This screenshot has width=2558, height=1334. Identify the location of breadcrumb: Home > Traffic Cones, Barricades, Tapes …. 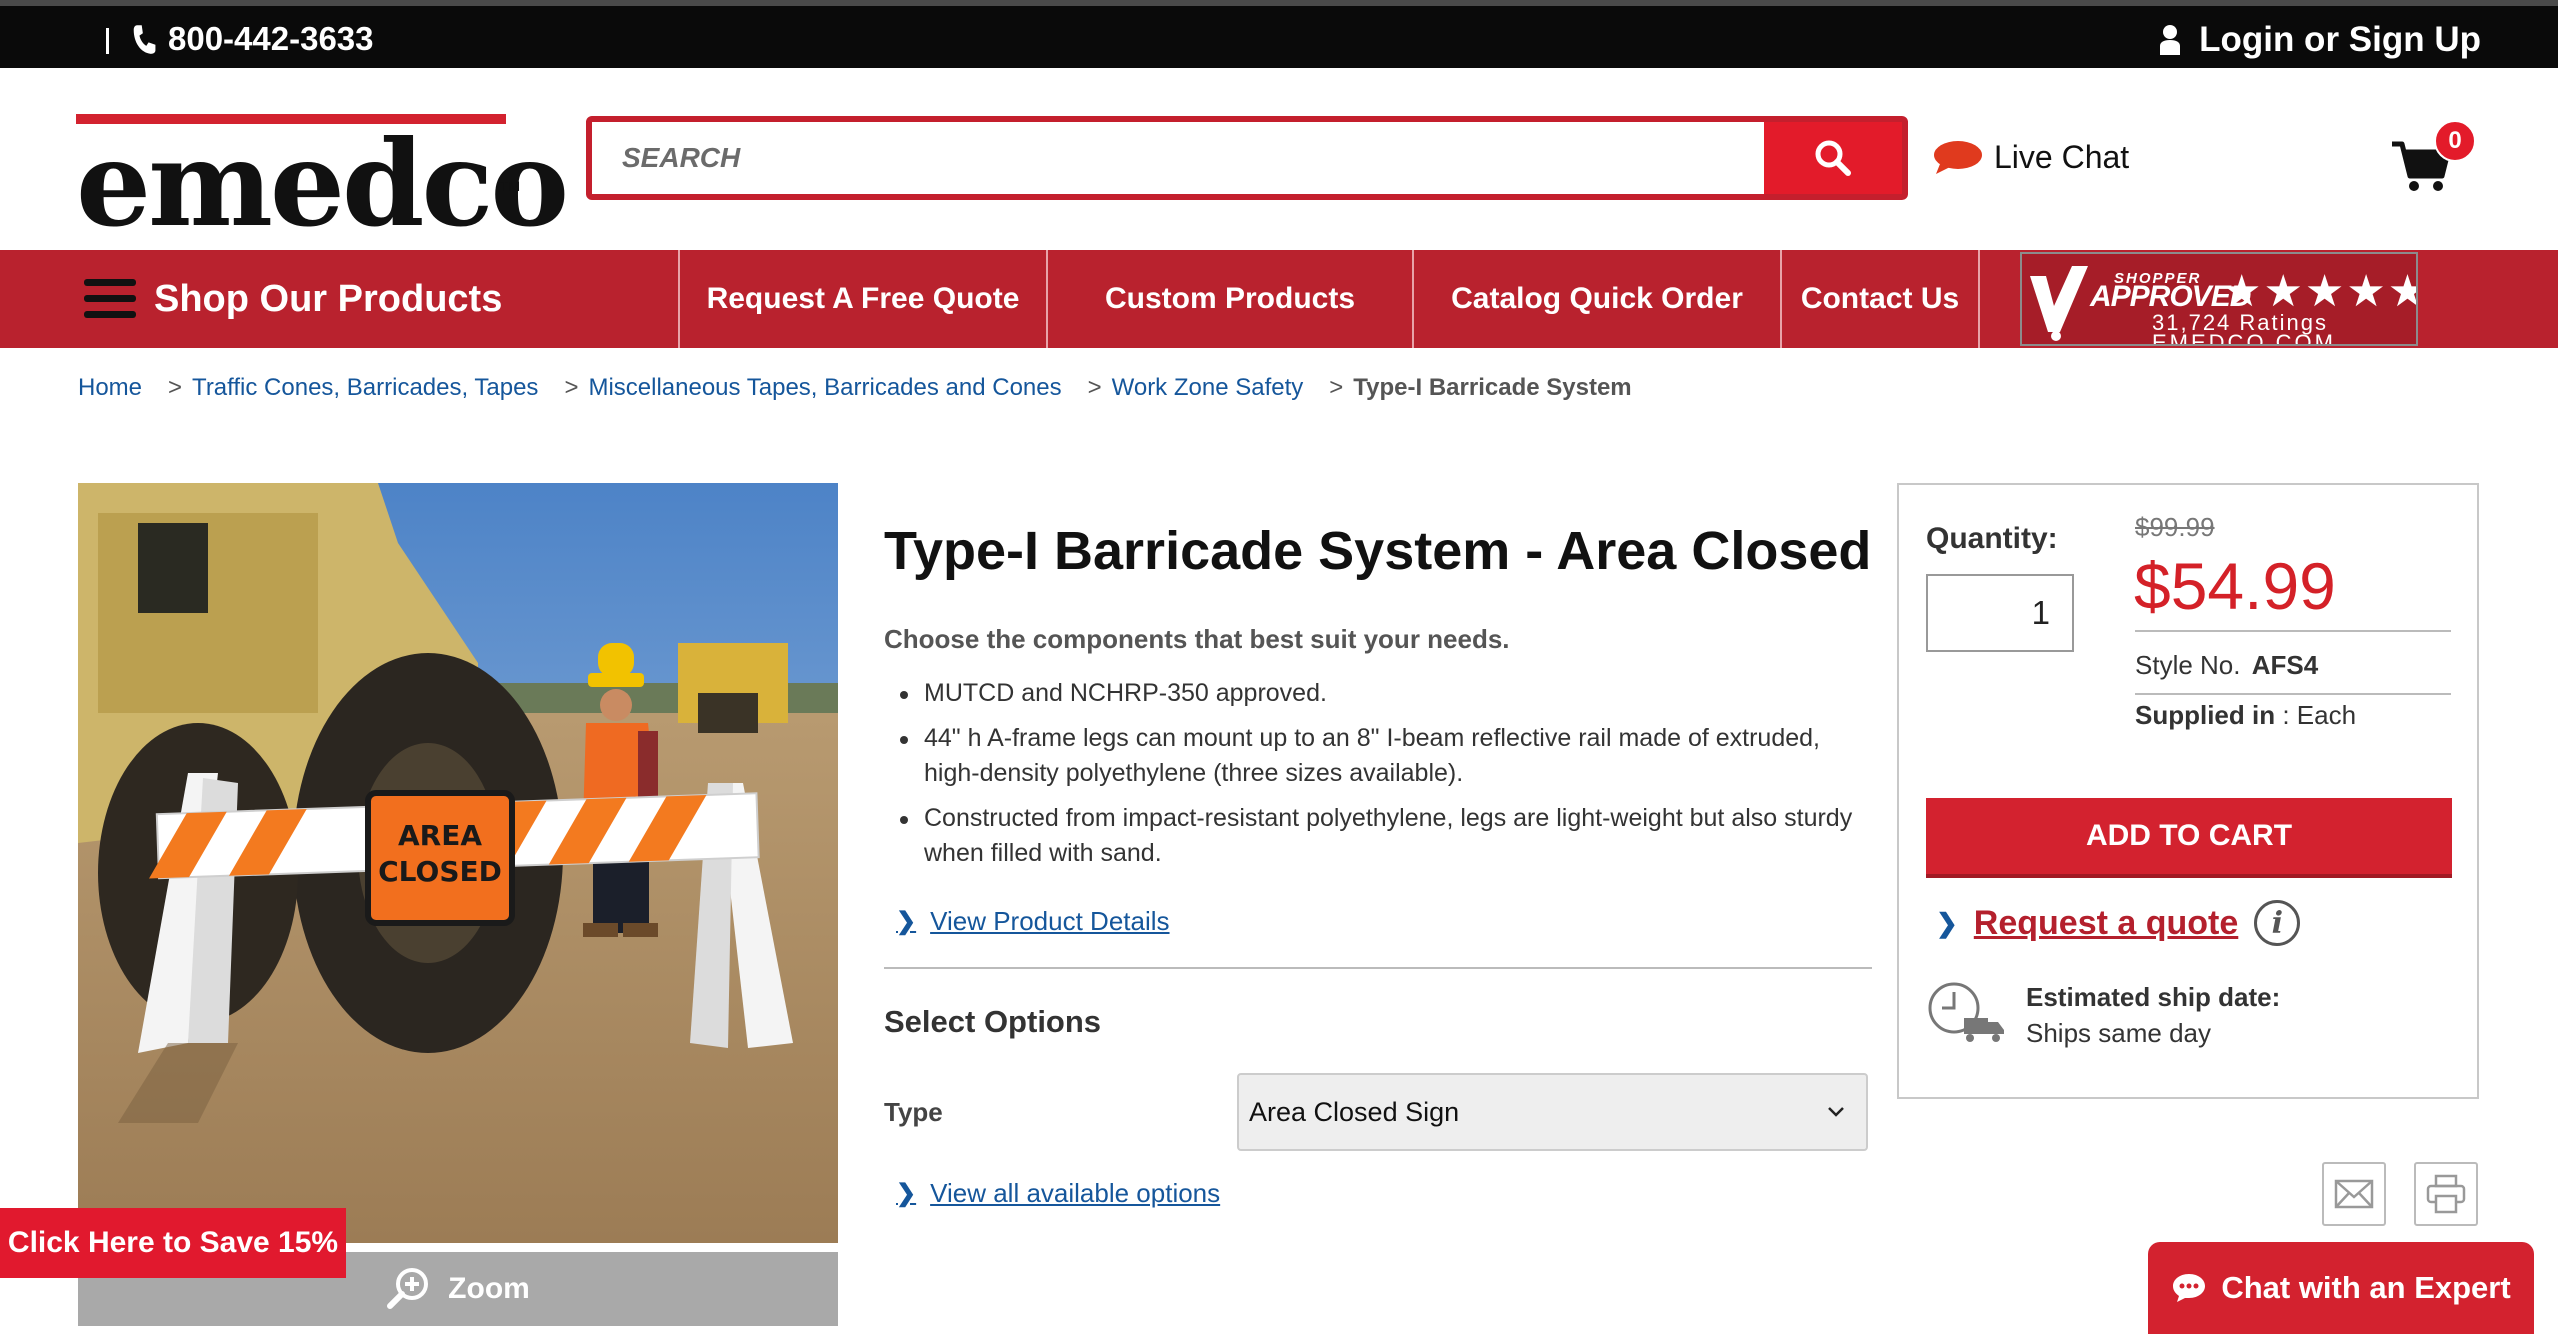
(855, 388).